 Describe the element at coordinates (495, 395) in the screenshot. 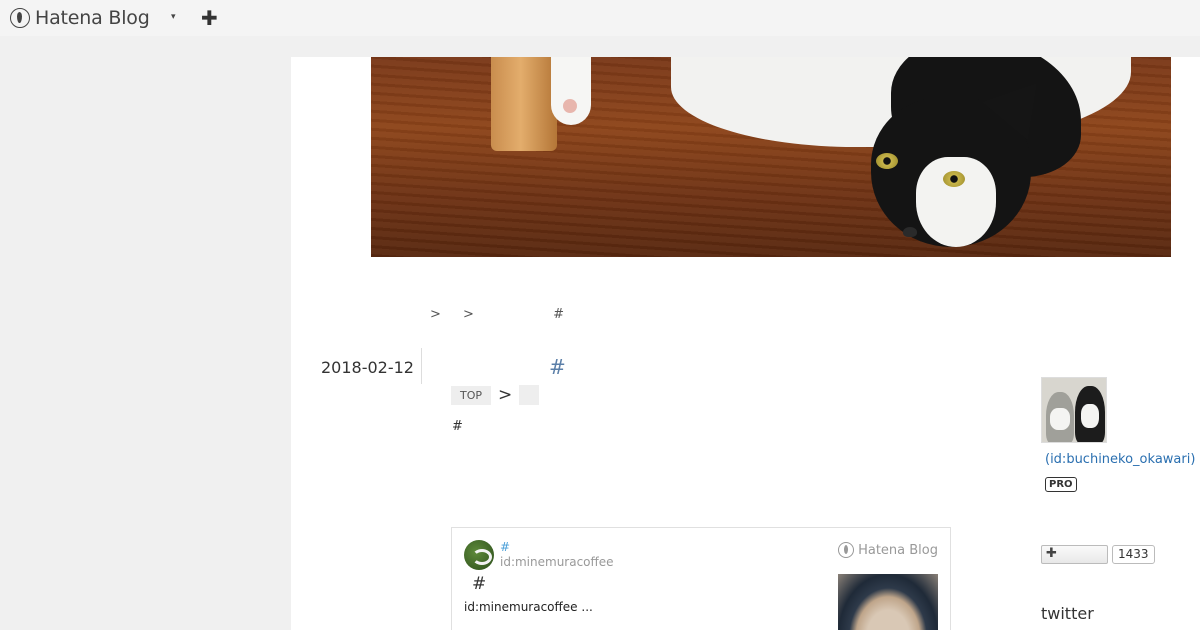

I see `entry-categories: TOP >` at that location.